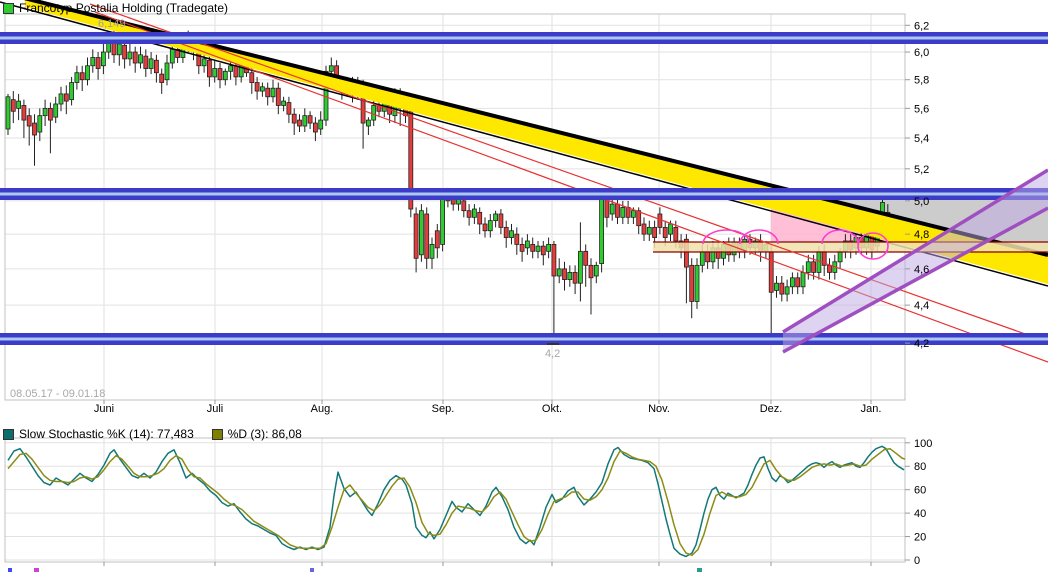  I want to click on price-axis-label: 4,2, so click(921, 344).